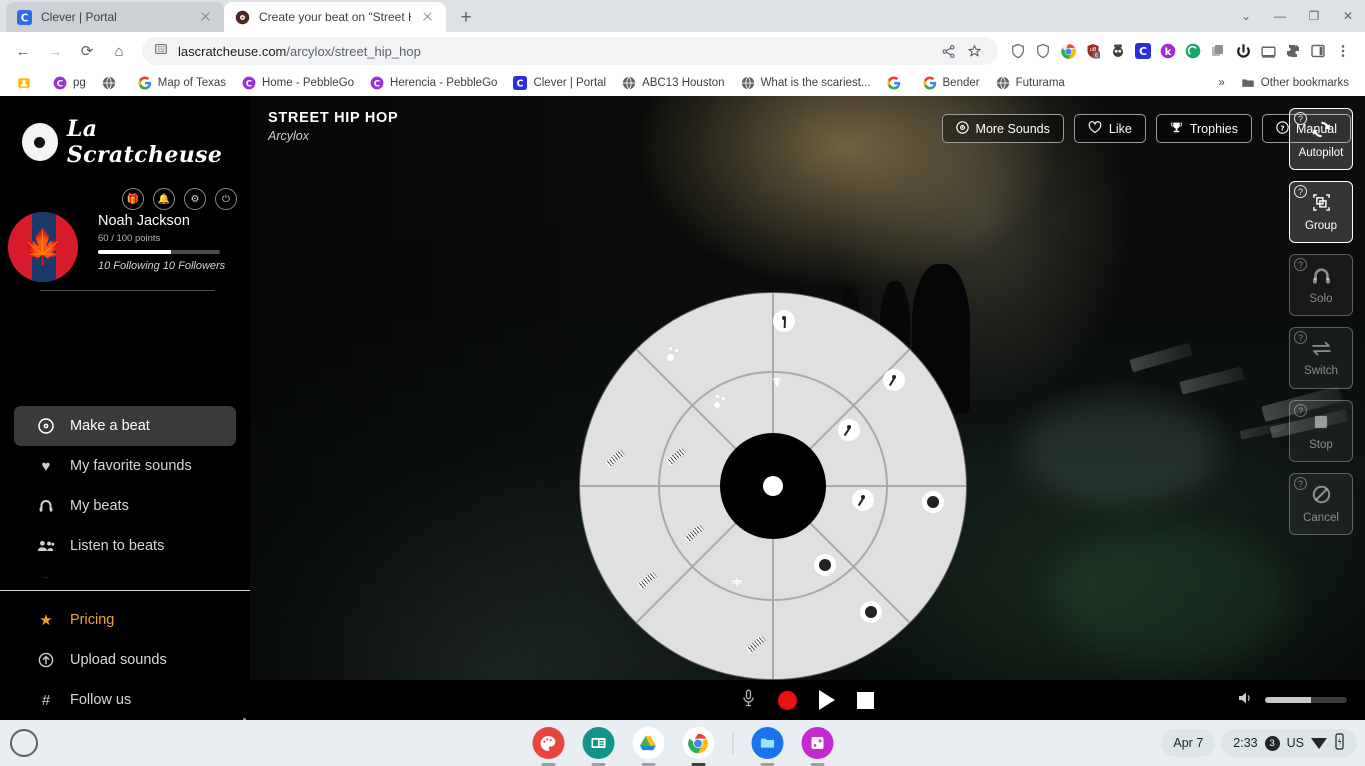  Describe the element at coordinates (115, 17) in the screenshot. I see `browser-tab: C Clever | Portal` at that location.